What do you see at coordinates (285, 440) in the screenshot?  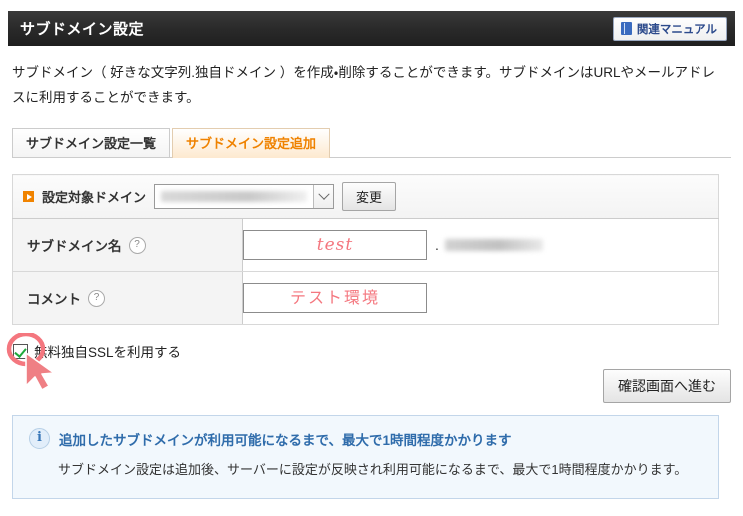 I see `info-notice-title: 追加したサブドメインが利用可能になるまで、最大で1時間程度かかります` at bounding box center [285, 440].